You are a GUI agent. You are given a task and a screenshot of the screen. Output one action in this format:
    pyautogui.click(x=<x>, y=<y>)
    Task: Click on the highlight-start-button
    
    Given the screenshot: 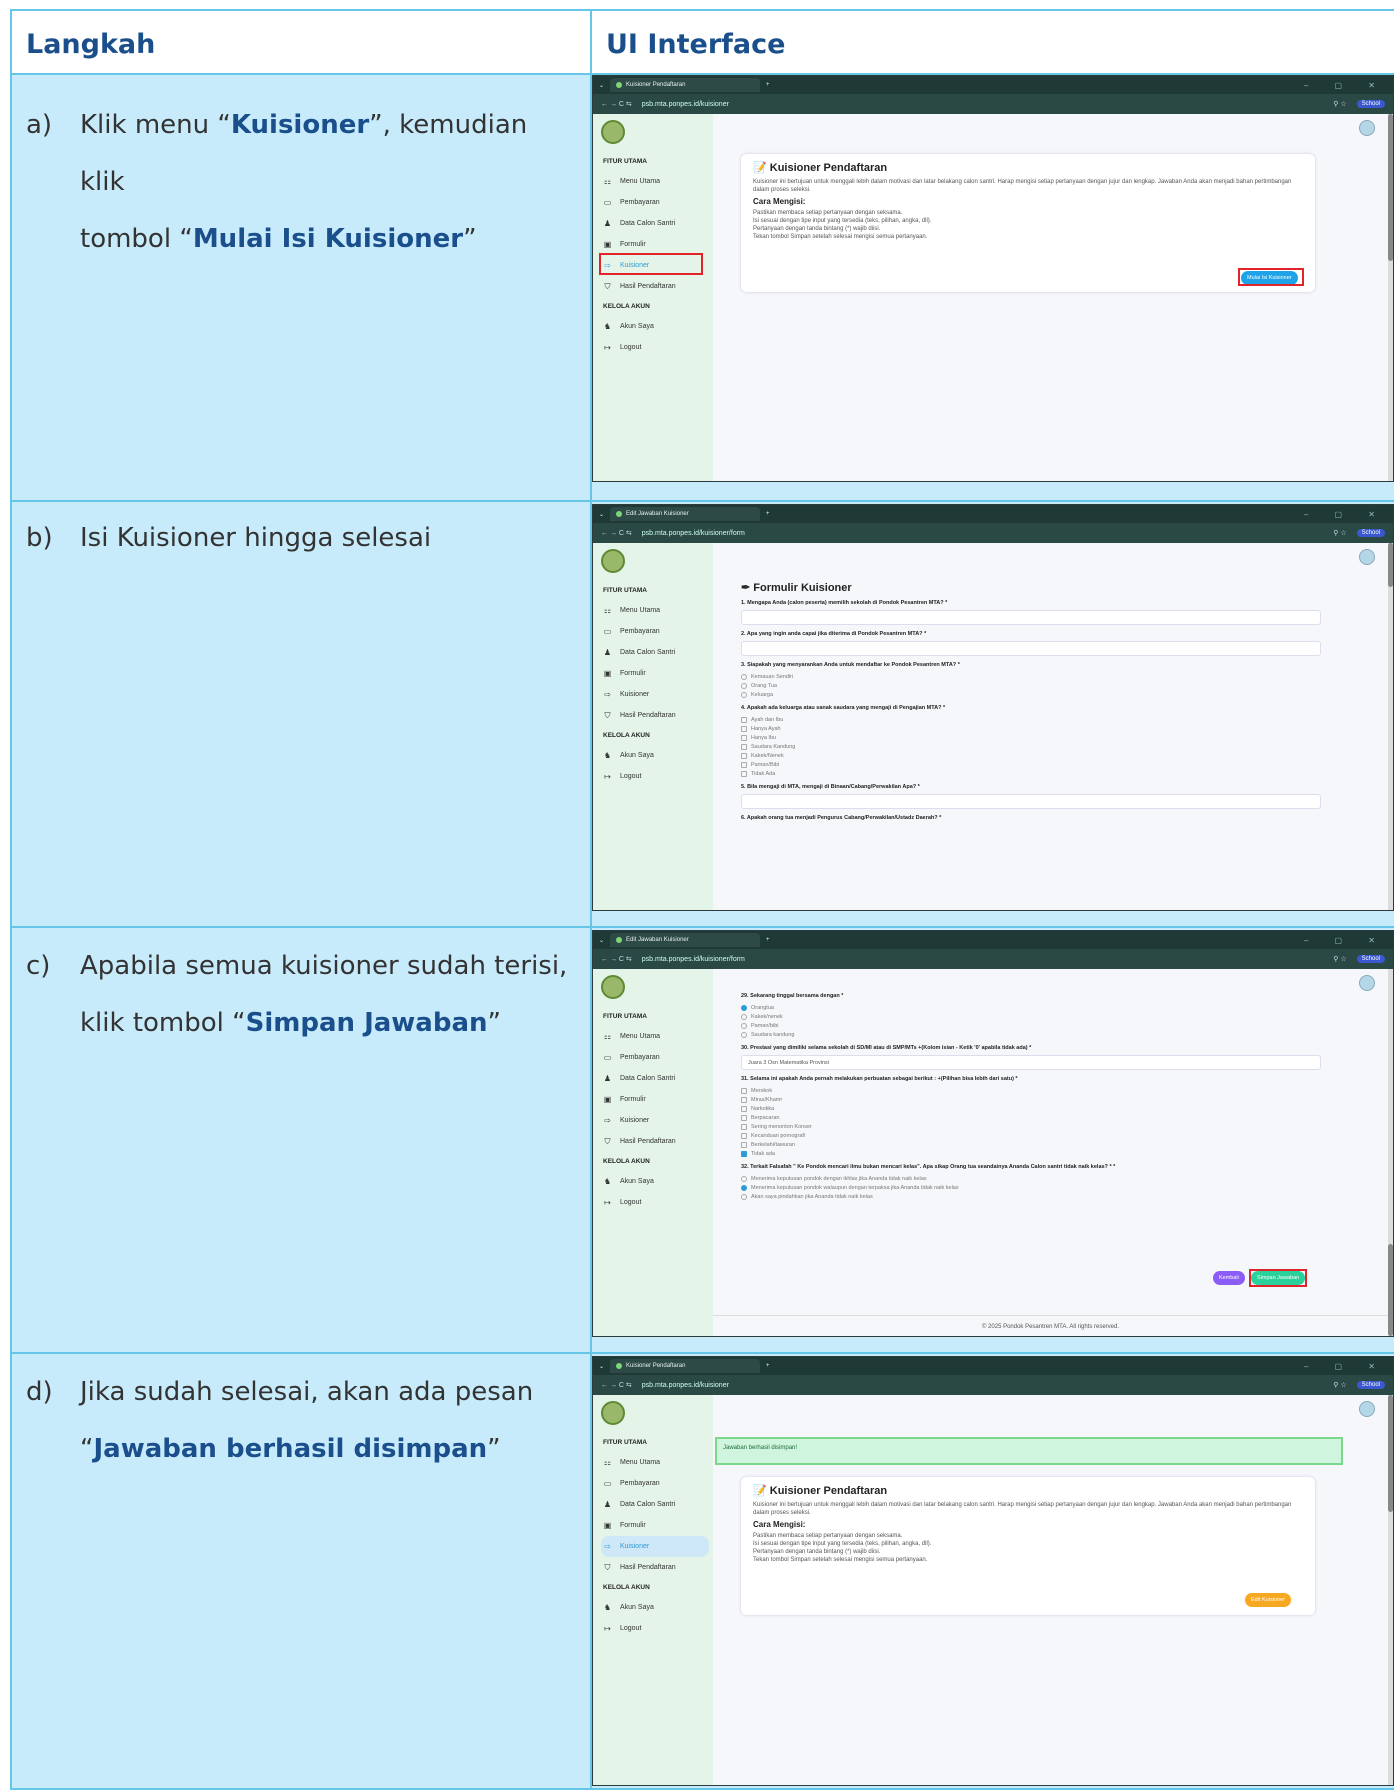 What is the action you would take?
    pyautogui.click(x=1271, y=277)
    